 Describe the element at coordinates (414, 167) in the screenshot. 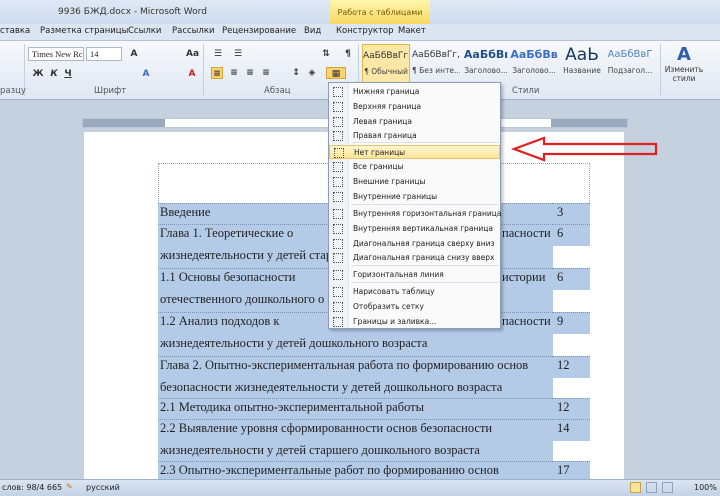

I see `menu-item-all-borders: Все границы` at that location.